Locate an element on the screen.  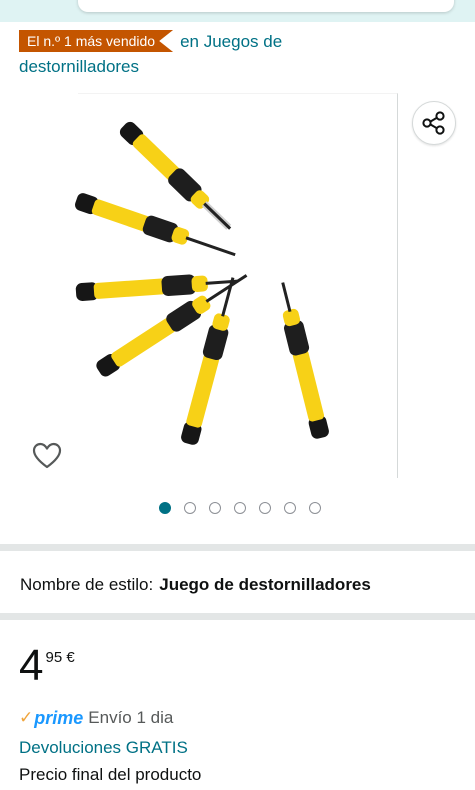
add-to-favorites-button is located at coordinates (47, 456).